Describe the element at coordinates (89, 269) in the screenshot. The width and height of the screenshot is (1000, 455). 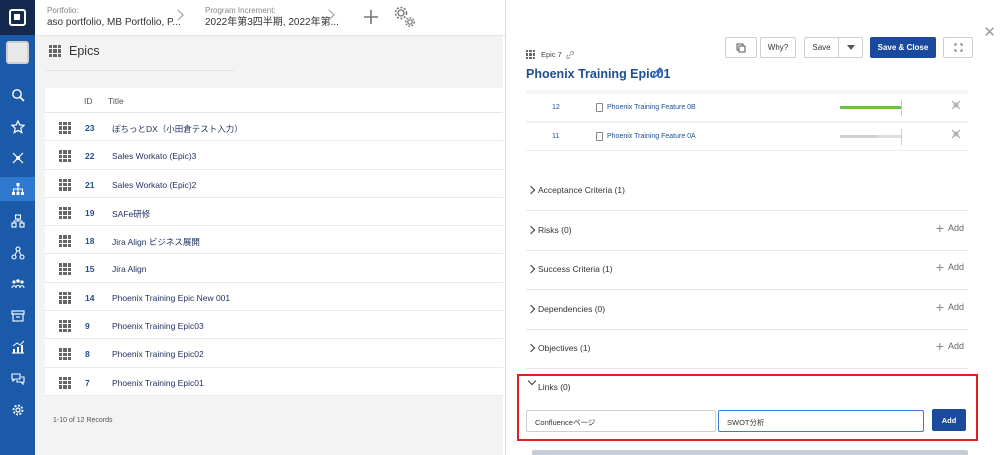
I see `row-id: 15` at that location.